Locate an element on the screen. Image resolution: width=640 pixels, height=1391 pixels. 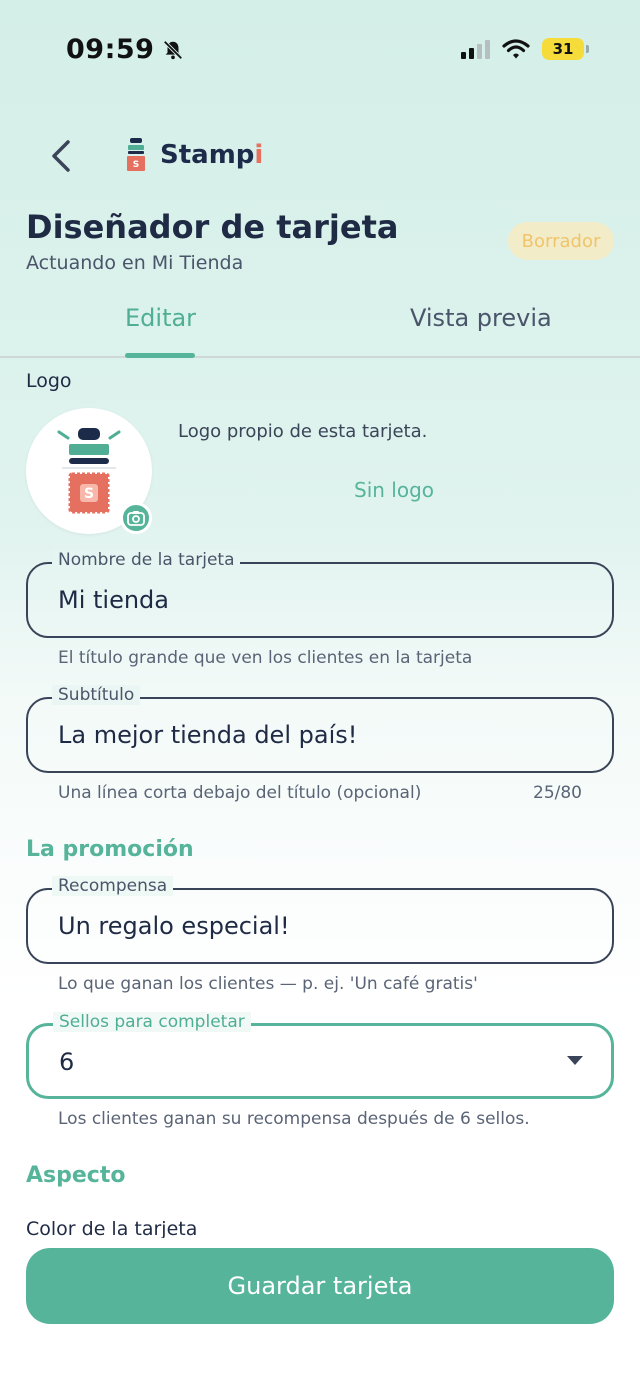
brand-name-main: Stamp is located at coordinates (207, 155).